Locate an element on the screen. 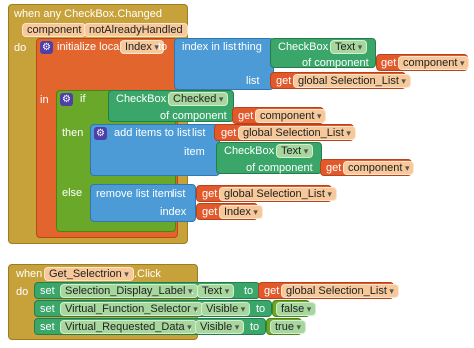 This screenshot has width=474, height=348. boolean-dropdown: true is located at coordinates (288, 327).